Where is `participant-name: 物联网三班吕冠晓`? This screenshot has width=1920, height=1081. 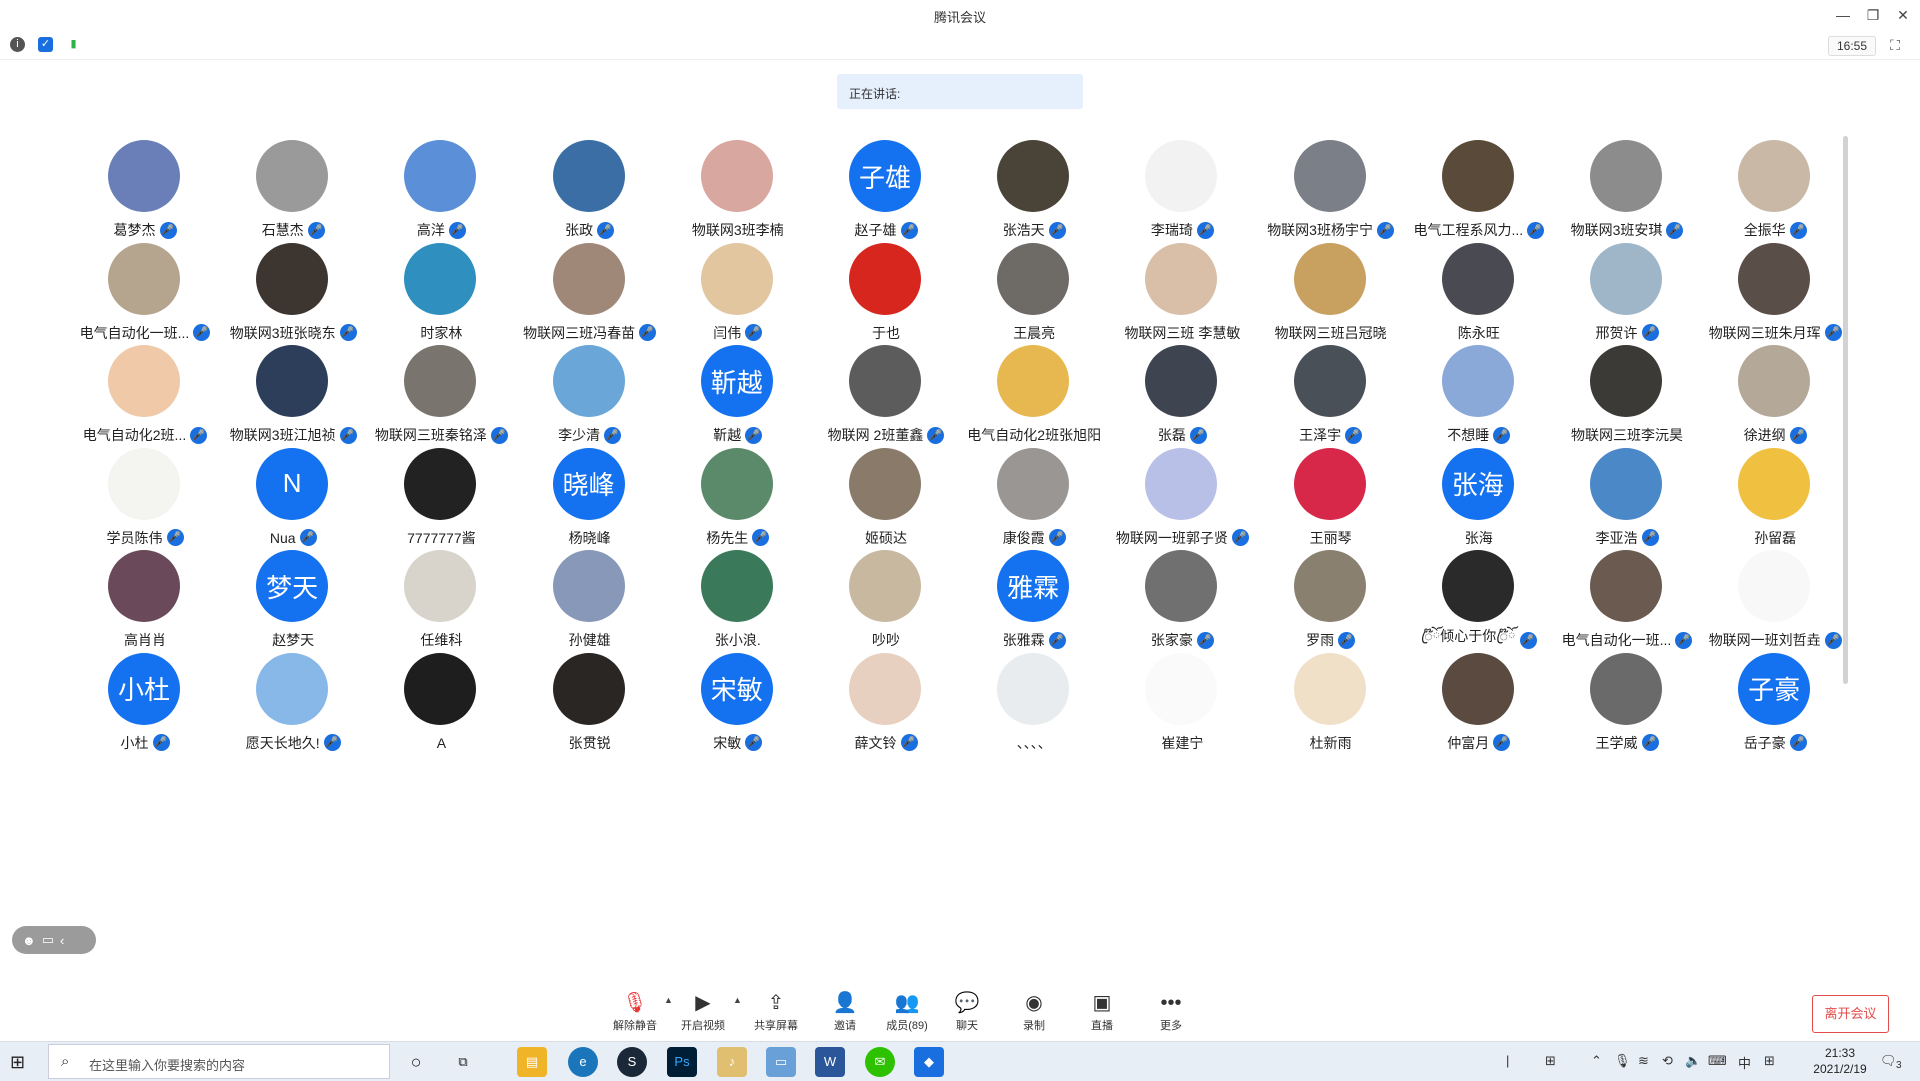
participant-name: 物联网三班吕冠晓 is located at coordinates (1330, 332).